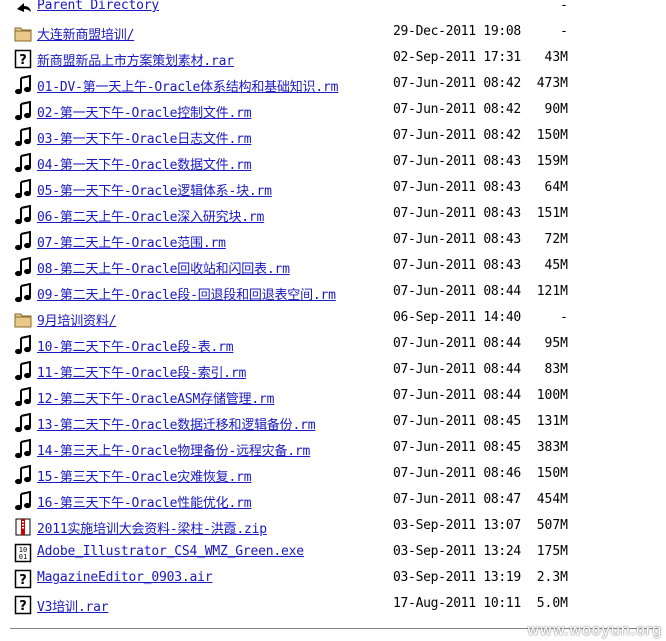  I want to click on file-size: 121M, so click(552, 291).